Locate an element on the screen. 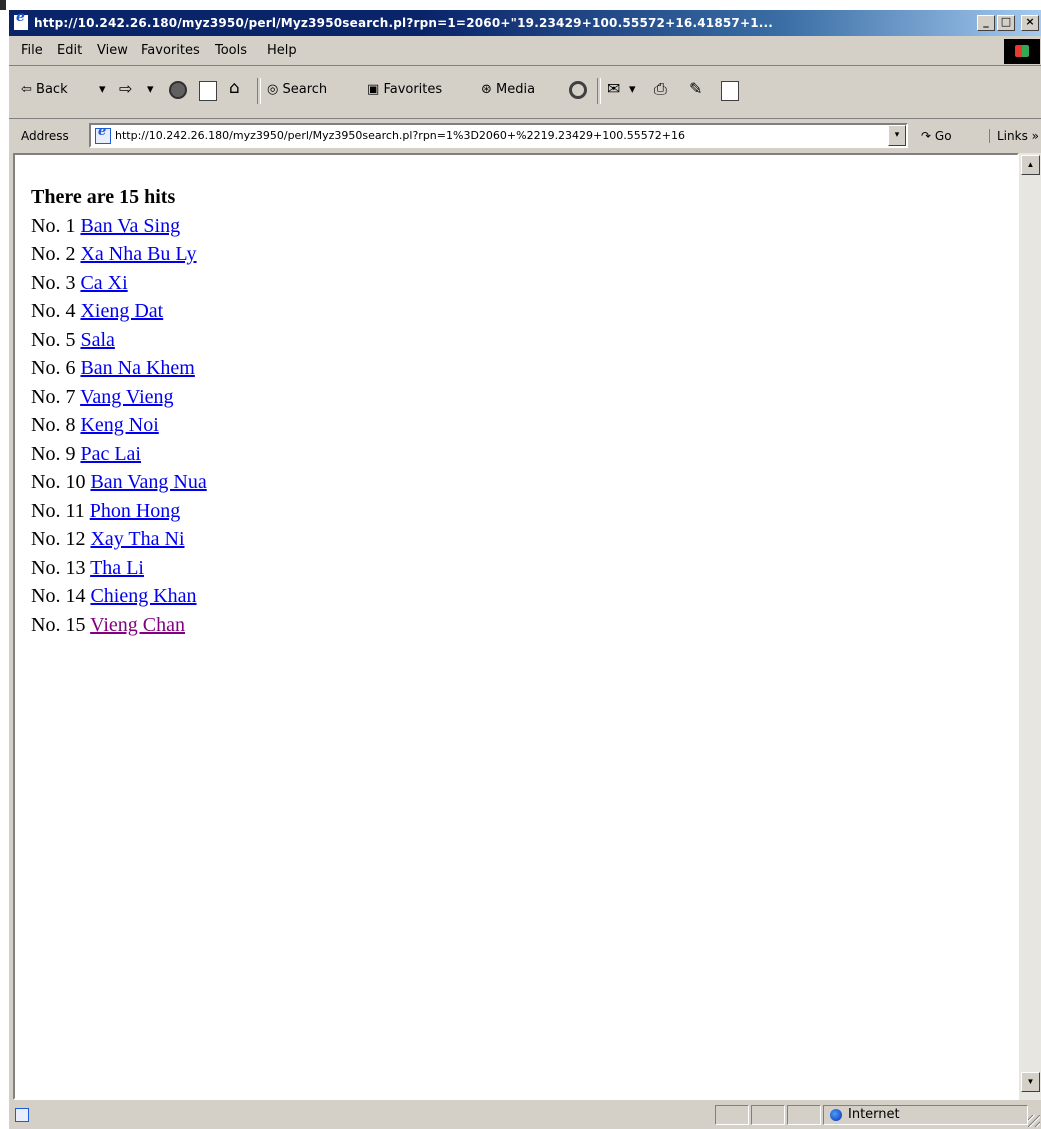 This screenshot has width=1041, height=1129. result-link: Ban Na Khem is located at coordinates (137, 368).